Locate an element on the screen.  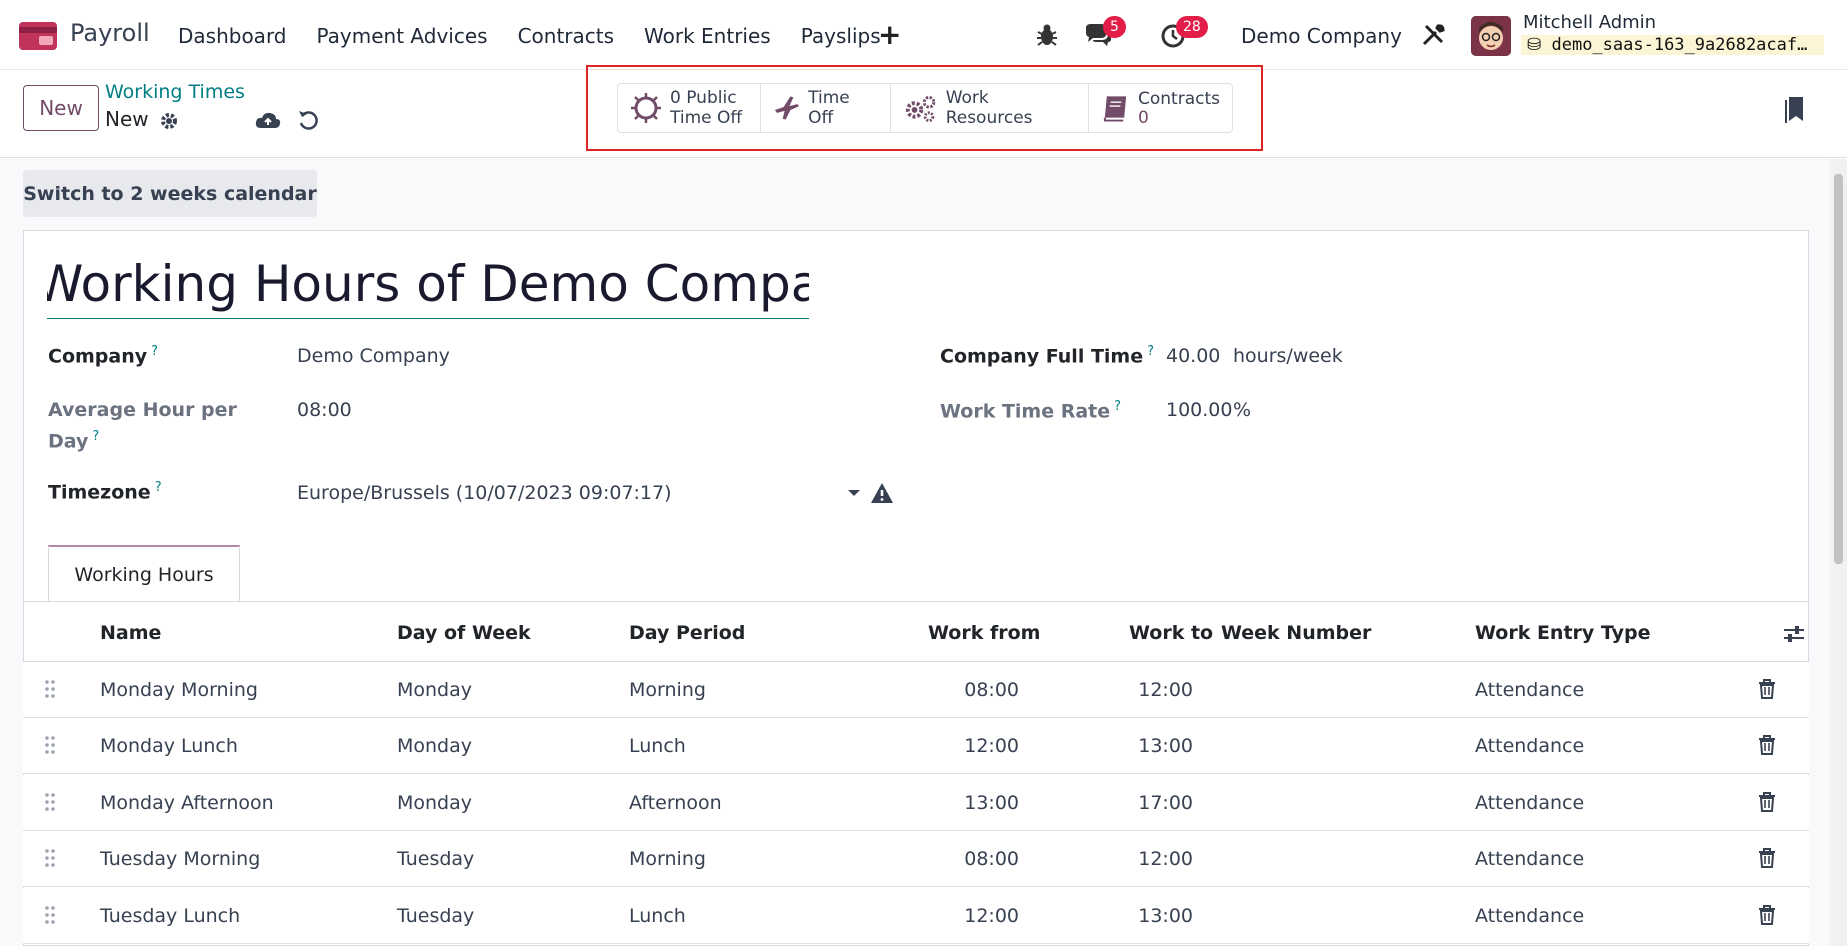
cell-name: Tuesday Lunch is located at coordinates (170, 916).